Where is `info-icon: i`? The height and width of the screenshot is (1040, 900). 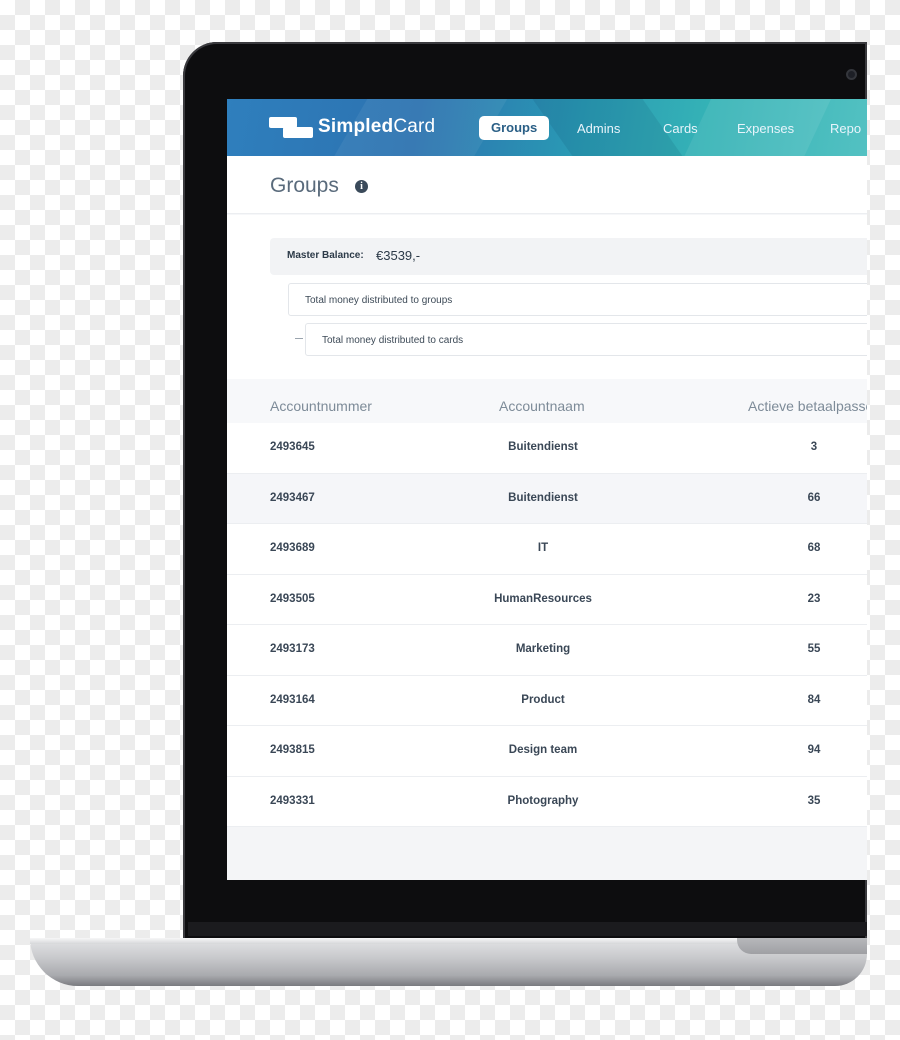 info-icon: i is located at coordinates (361, 186).